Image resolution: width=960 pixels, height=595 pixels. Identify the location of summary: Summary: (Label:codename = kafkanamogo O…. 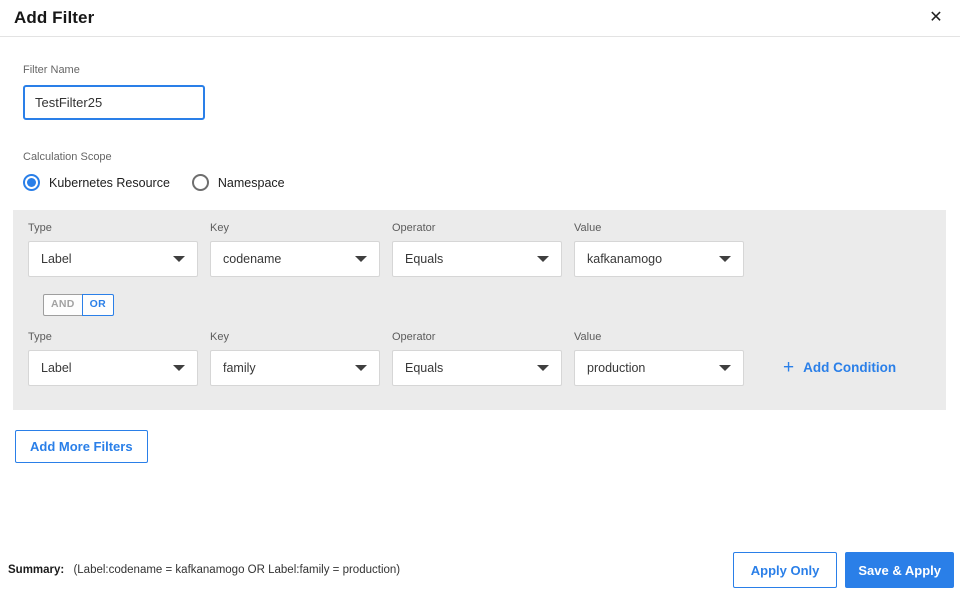
(204, 570).